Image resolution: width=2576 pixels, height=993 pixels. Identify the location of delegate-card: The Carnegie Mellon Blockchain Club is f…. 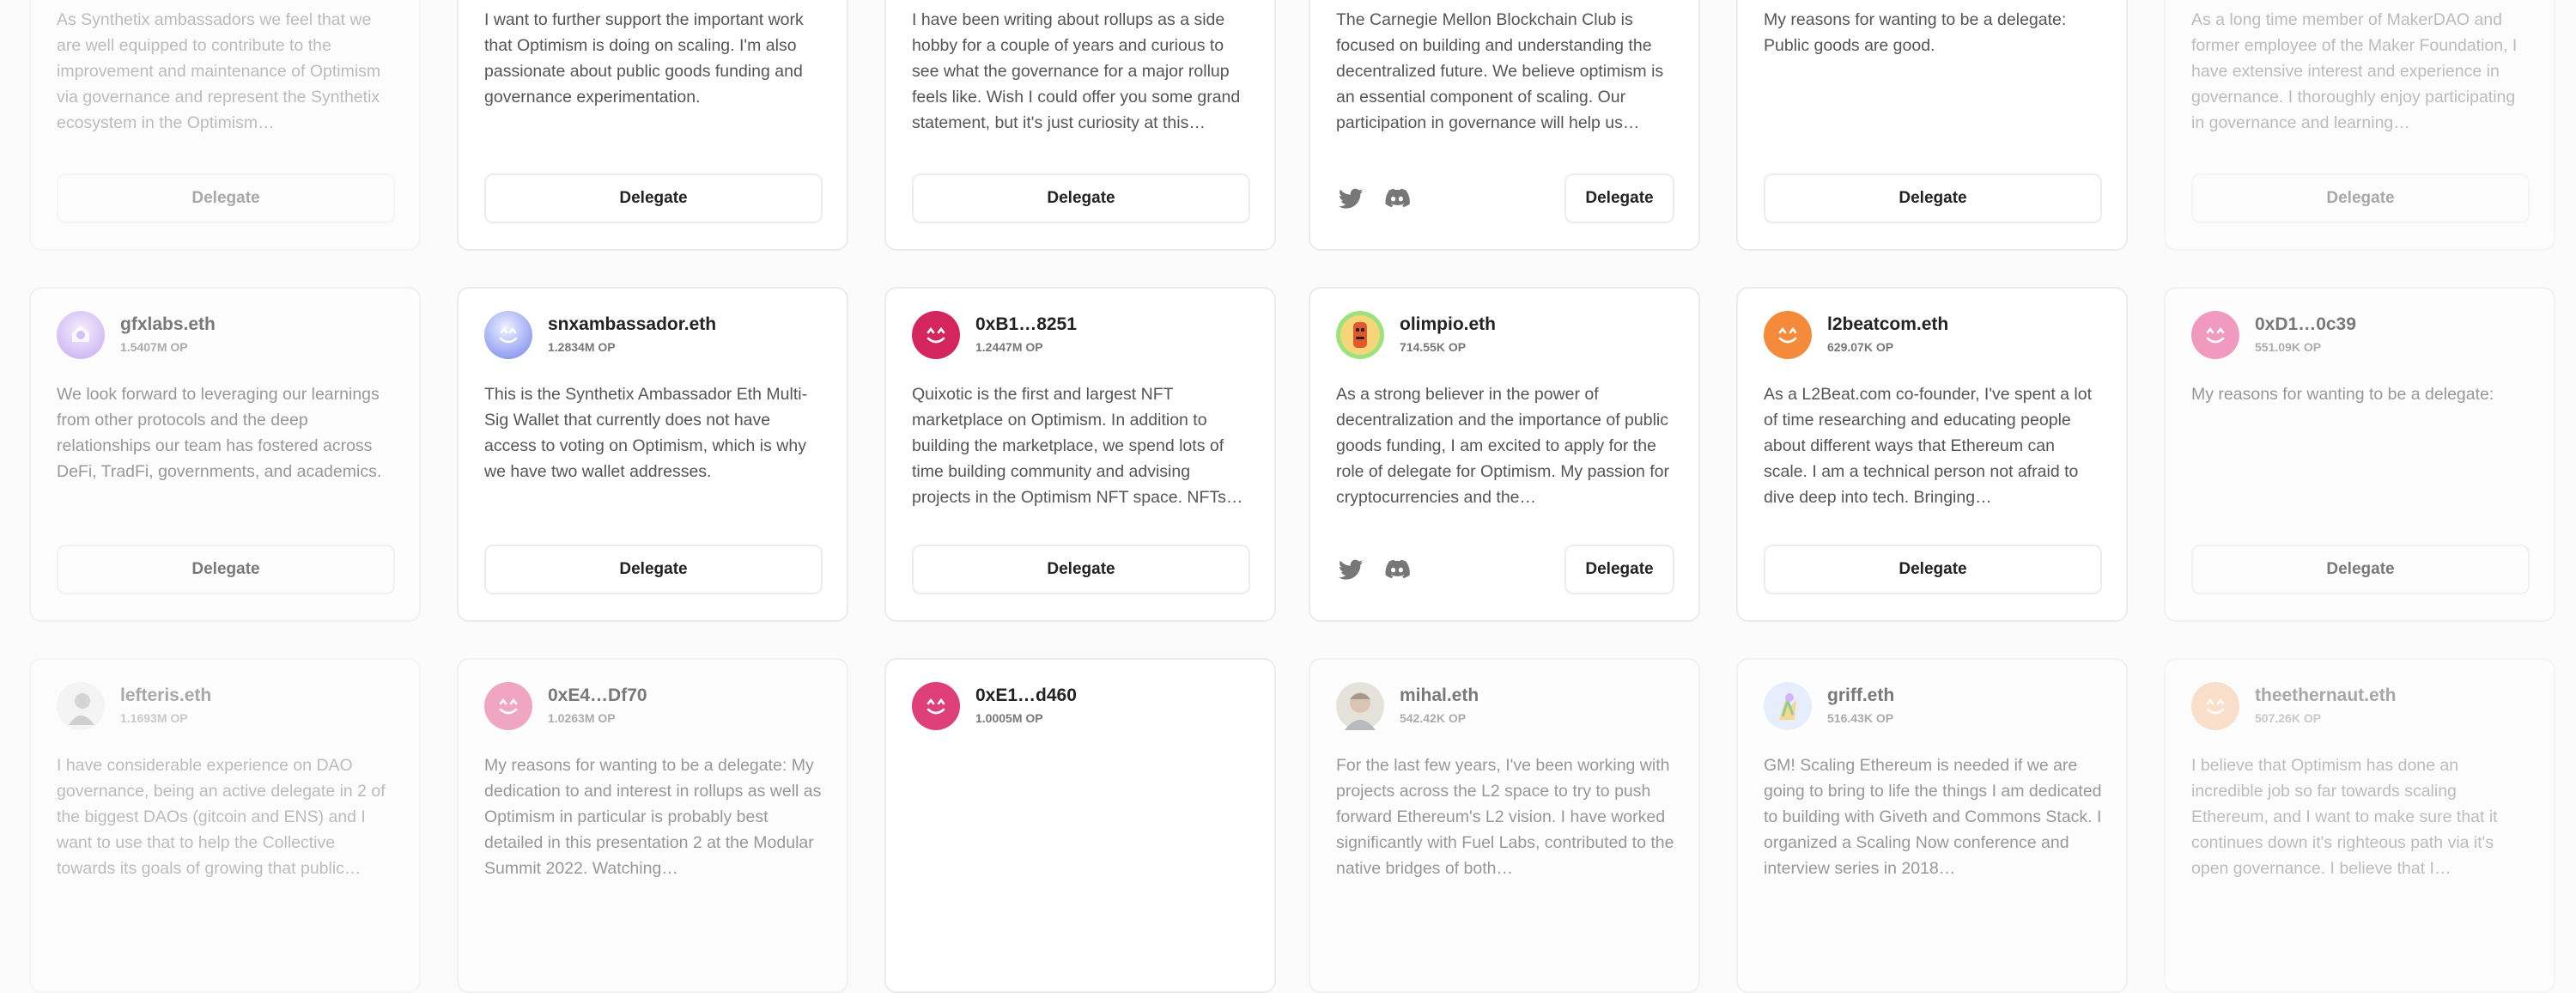
(1504, 125).